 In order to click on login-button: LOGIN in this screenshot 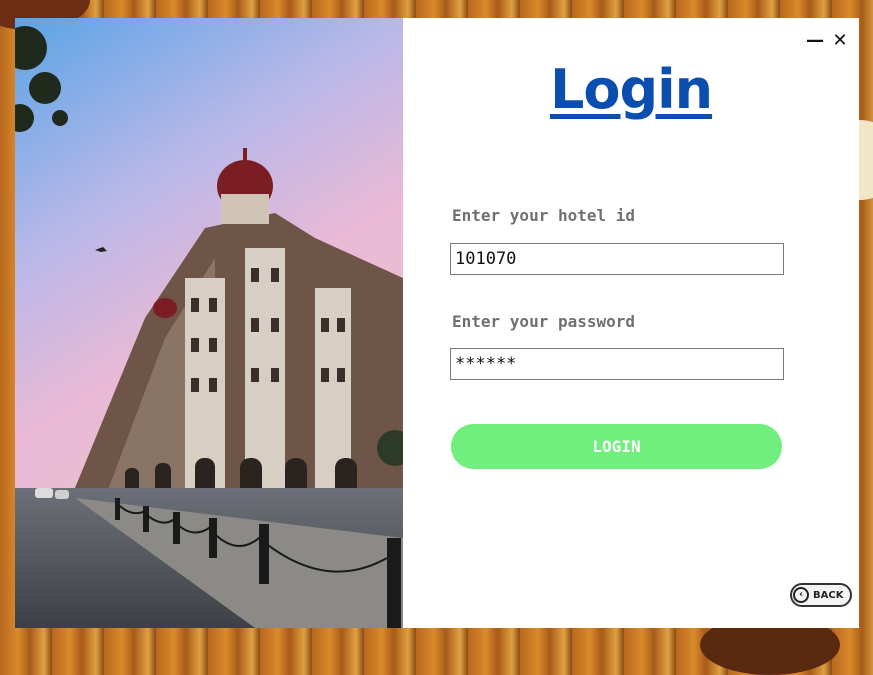, I will do `click(616, 446)`.